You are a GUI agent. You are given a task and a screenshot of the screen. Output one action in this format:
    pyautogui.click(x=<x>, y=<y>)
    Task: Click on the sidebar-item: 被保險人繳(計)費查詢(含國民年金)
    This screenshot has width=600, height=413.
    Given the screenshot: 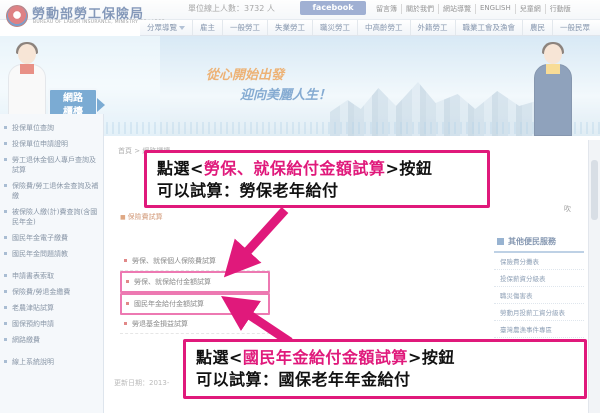 What is the action you would take?
    pyautogui.click(x=51, y=217)
    